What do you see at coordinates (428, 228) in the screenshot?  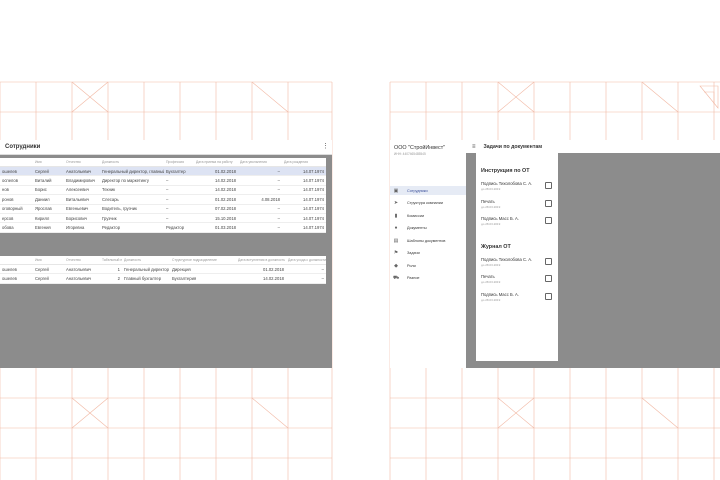 I see `sidebar-item: ● Документы` at bounding box center [428, 228].